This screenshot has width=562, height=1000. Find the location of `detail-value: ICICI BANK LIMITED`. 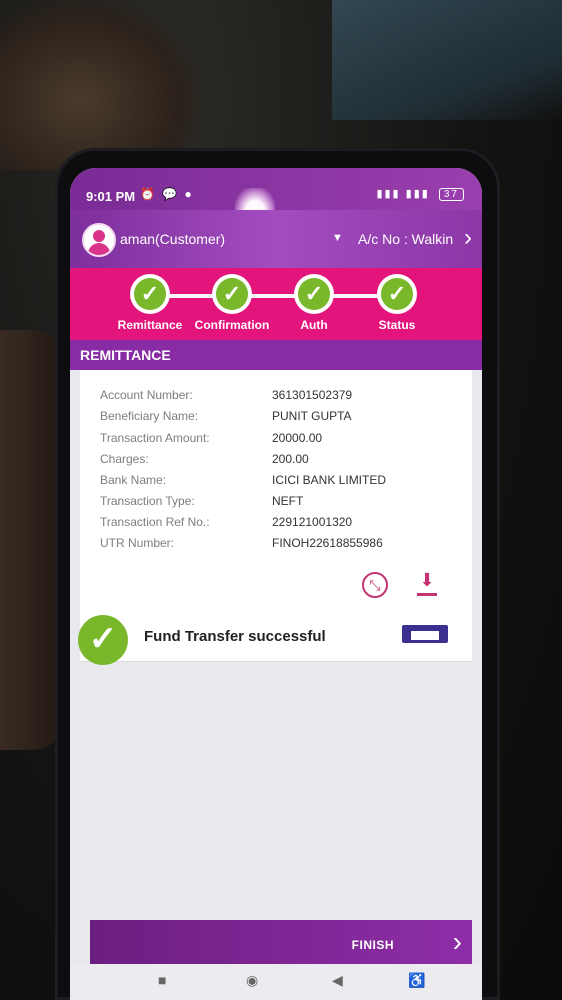

detail-value: ICICI BANK LIMITED is located at coordinates (329, 480).